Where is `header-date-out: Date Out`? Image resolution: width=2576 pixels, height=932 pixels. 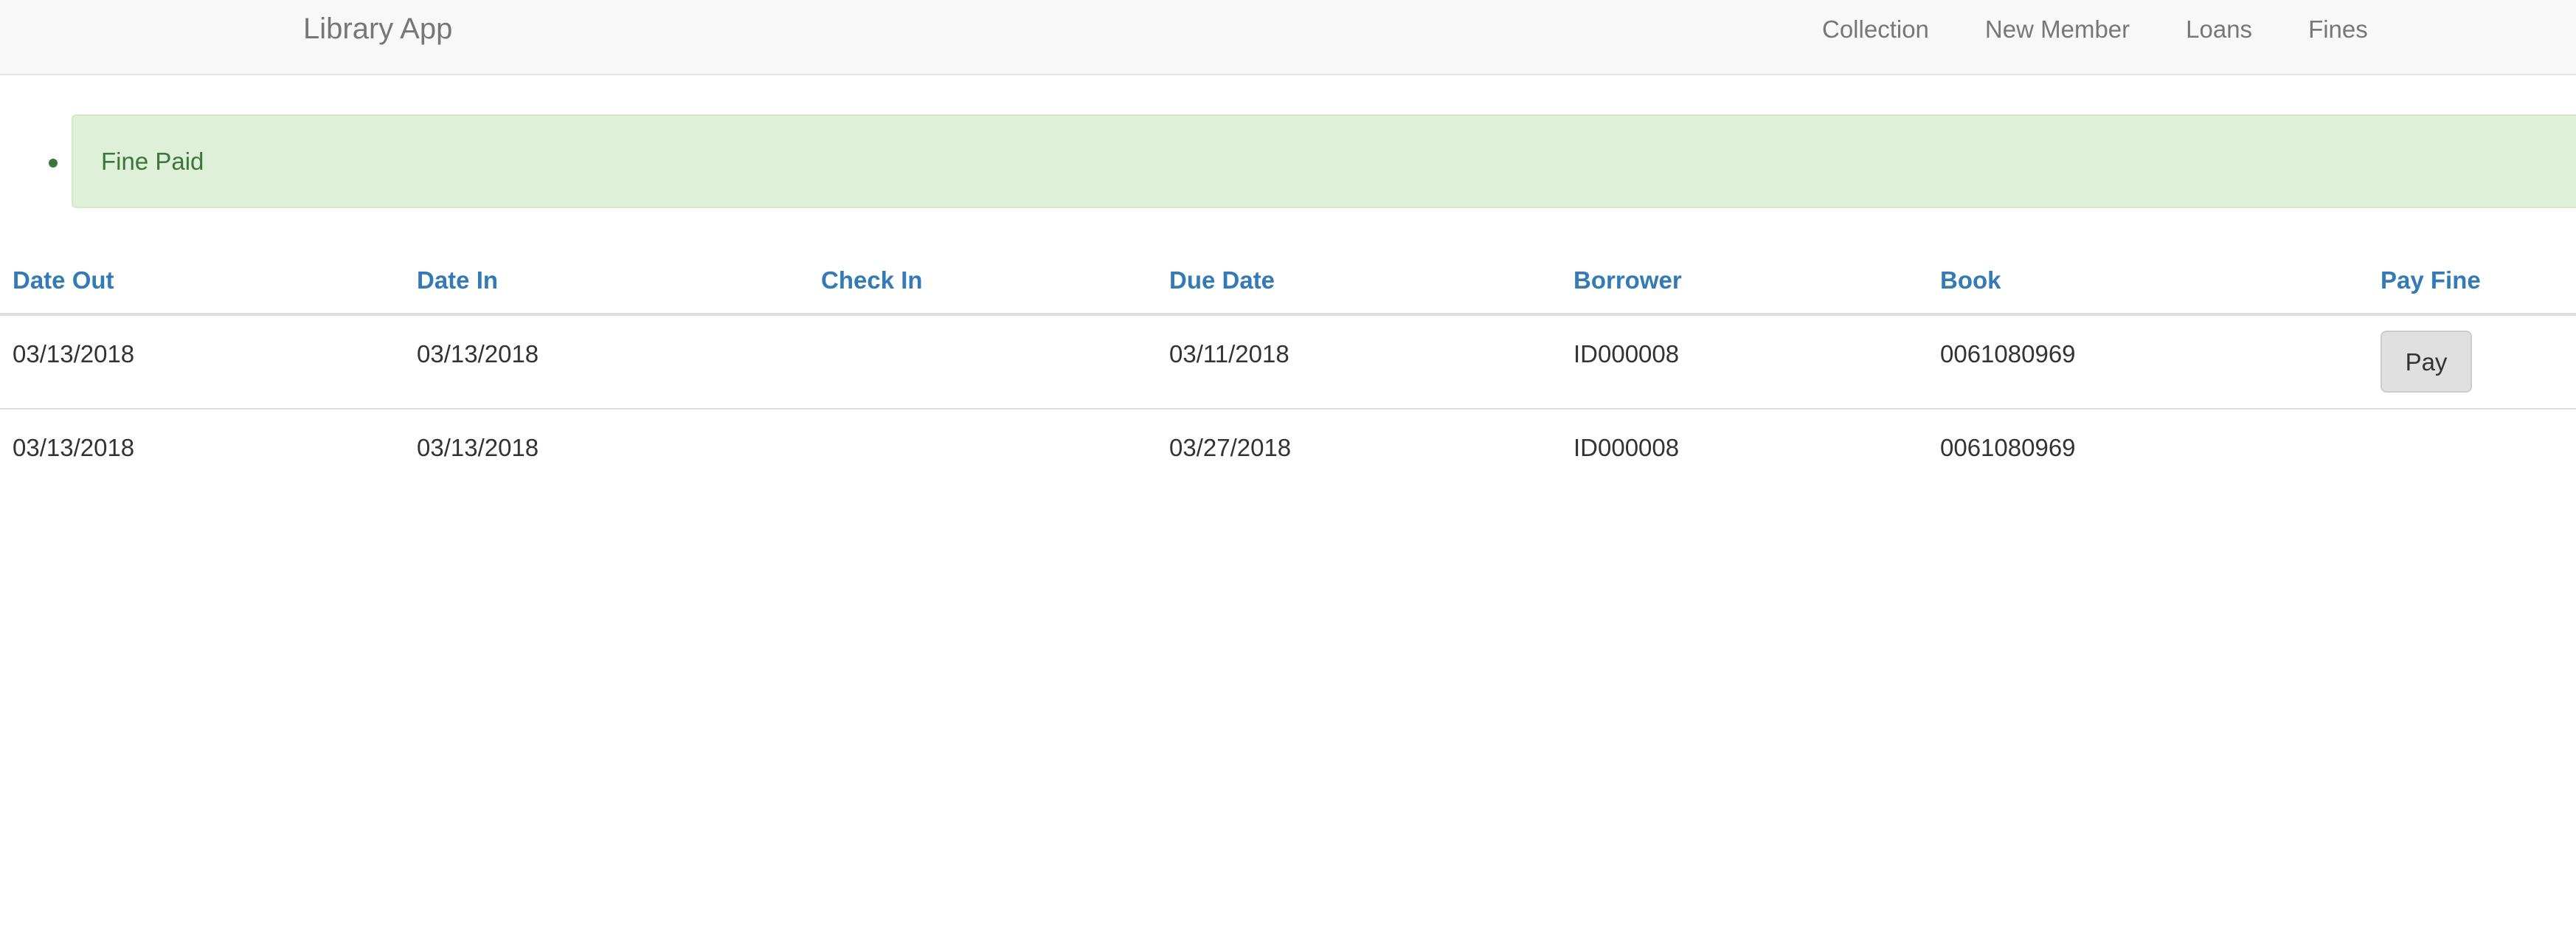
header-date-out: Date Out is located at coordinates (64, 280).